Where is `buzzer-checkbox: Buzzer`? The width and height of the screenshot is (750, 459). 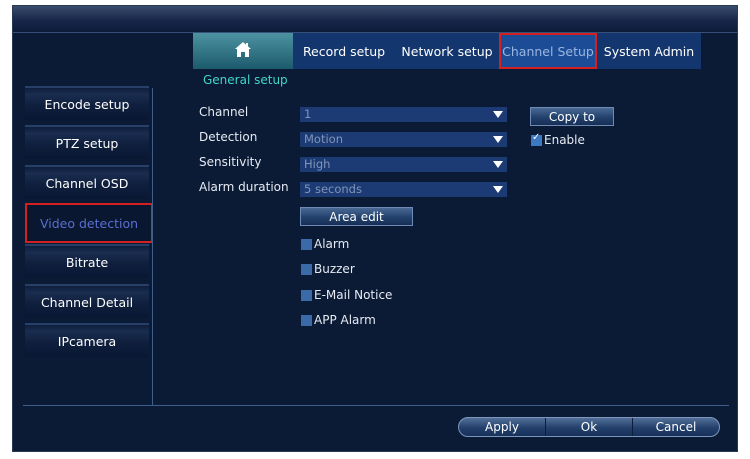
buzzer-checkbox: Buzzer is located at coordinates (328, 269).